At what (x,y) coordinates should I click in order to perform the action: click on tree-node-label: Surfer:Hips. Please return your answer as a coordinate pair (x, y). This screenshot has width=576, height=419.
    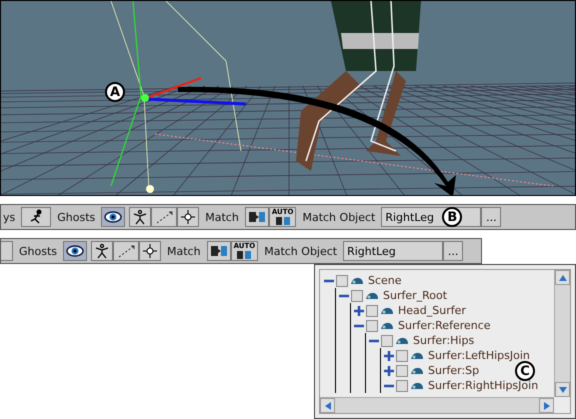
    Looking at the image, I should click on (443, 340).